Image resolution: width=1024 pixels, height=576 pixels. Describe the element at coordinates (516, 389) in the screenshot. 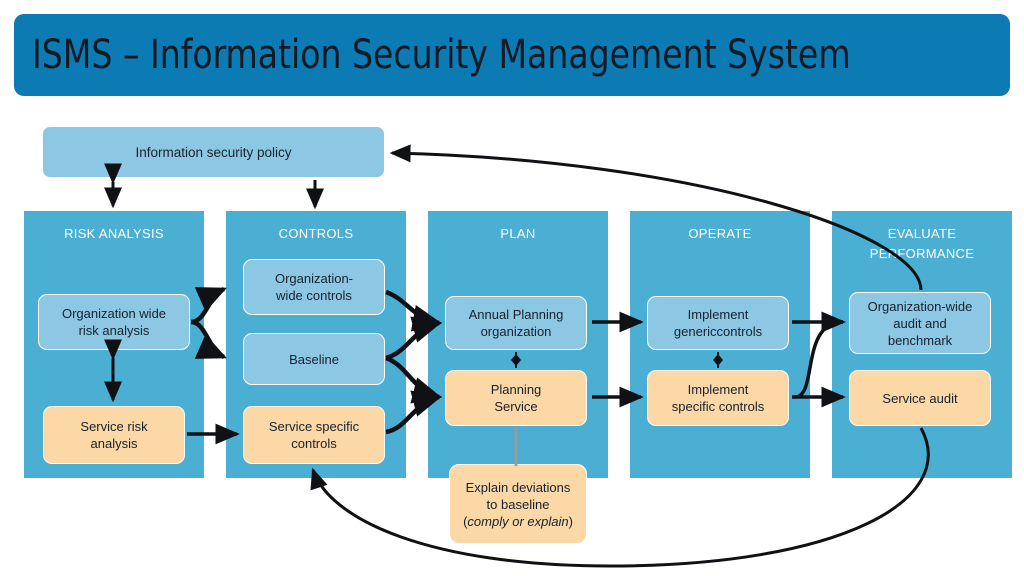

I see `node-label-line-1: Planning` at that location.